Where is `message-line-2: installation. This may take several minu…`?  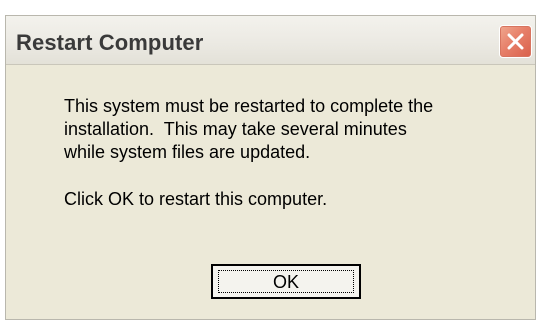
message-line-2: installation. This may take several minu… is located at coordinates (235, 129).